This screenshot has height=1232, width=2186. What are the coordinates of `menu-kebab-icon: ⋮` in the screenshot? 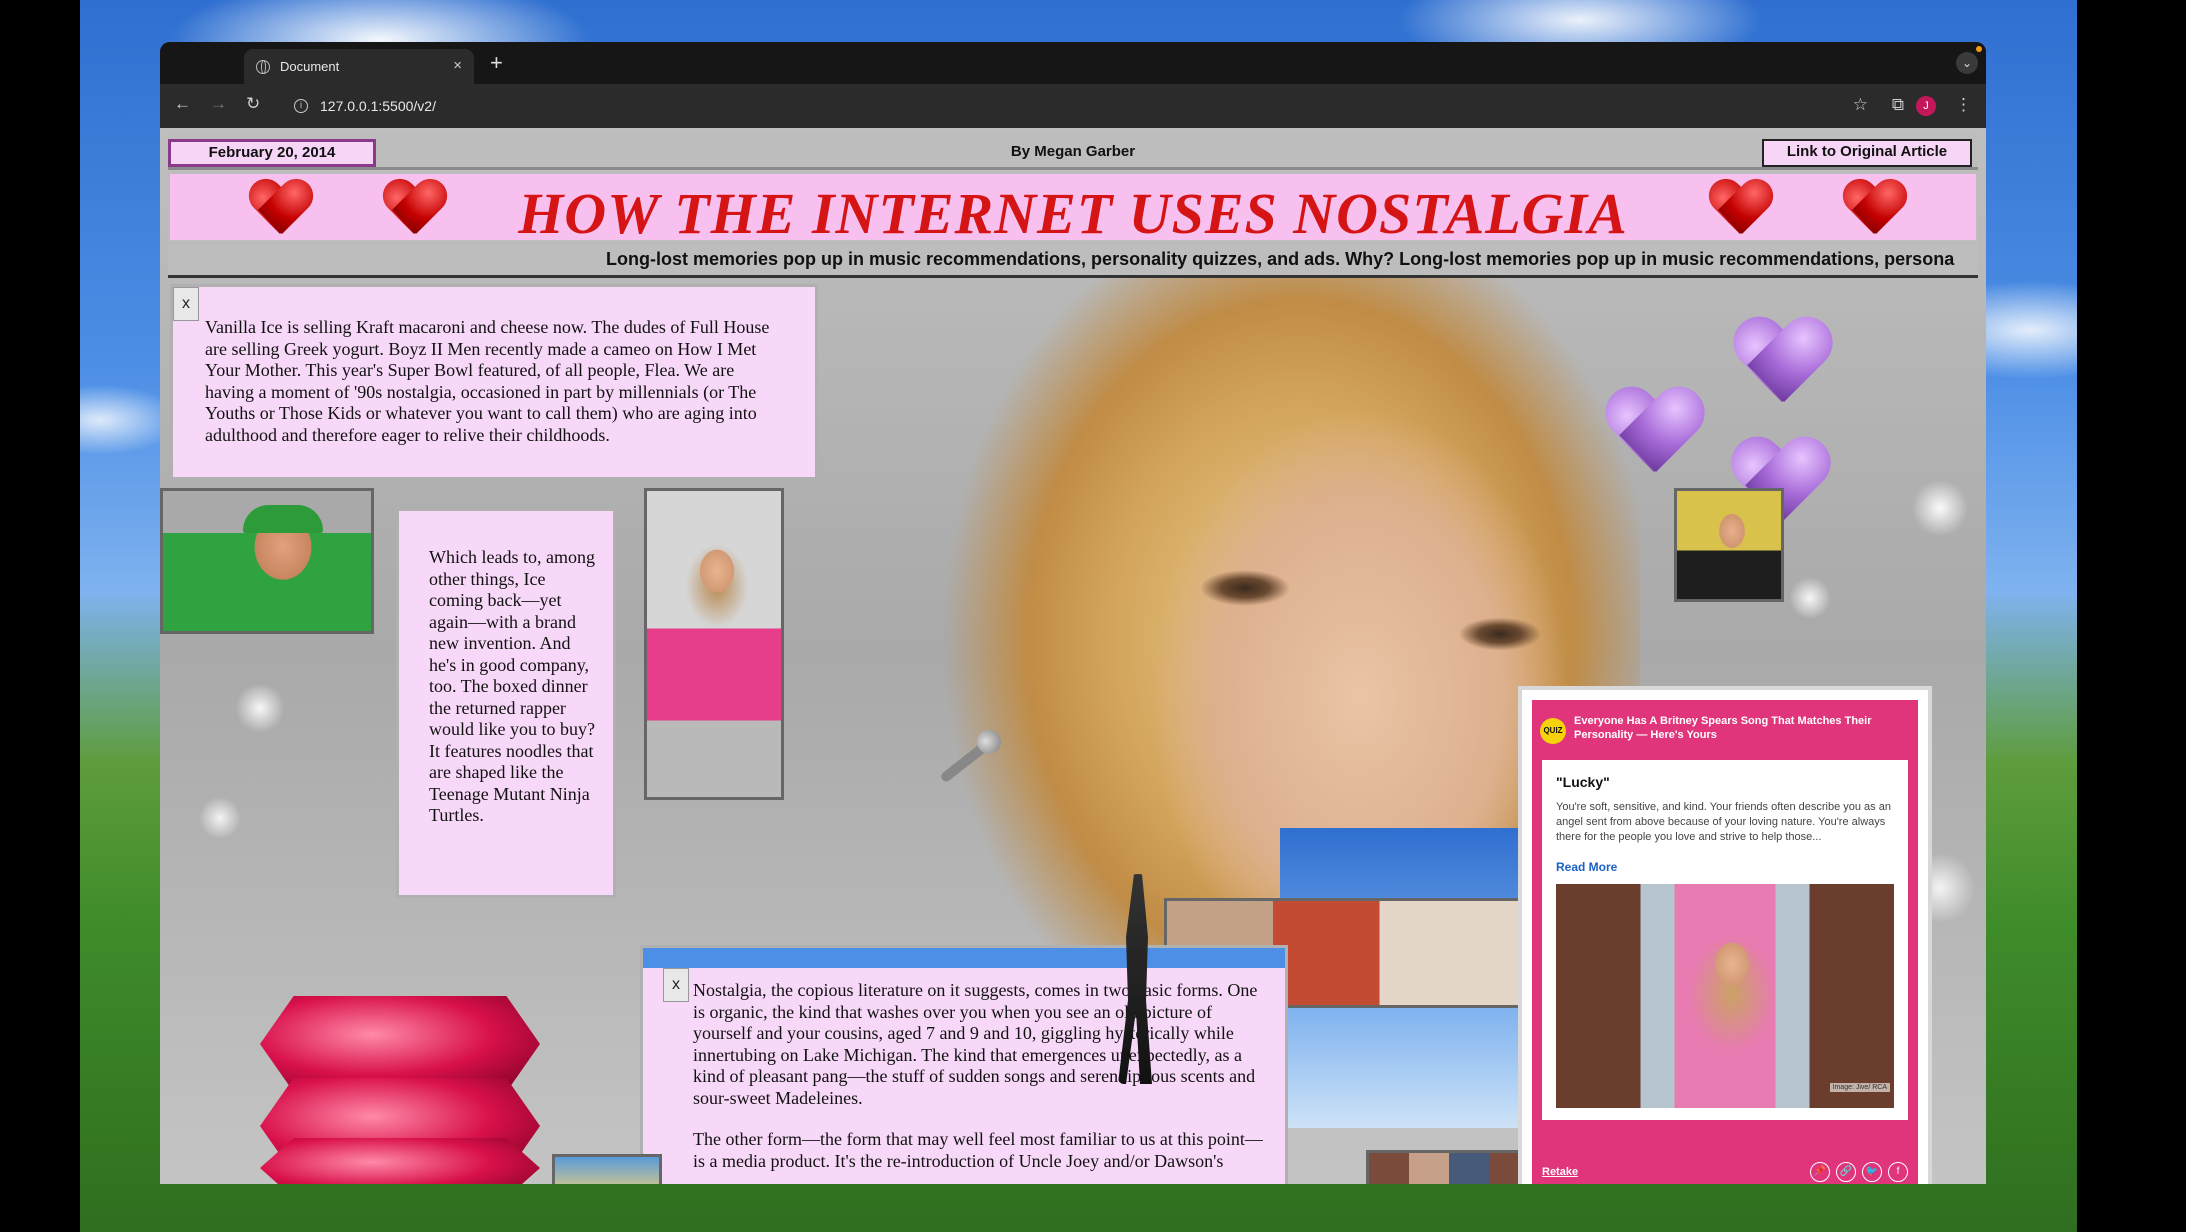 It's located at (1963, 105).